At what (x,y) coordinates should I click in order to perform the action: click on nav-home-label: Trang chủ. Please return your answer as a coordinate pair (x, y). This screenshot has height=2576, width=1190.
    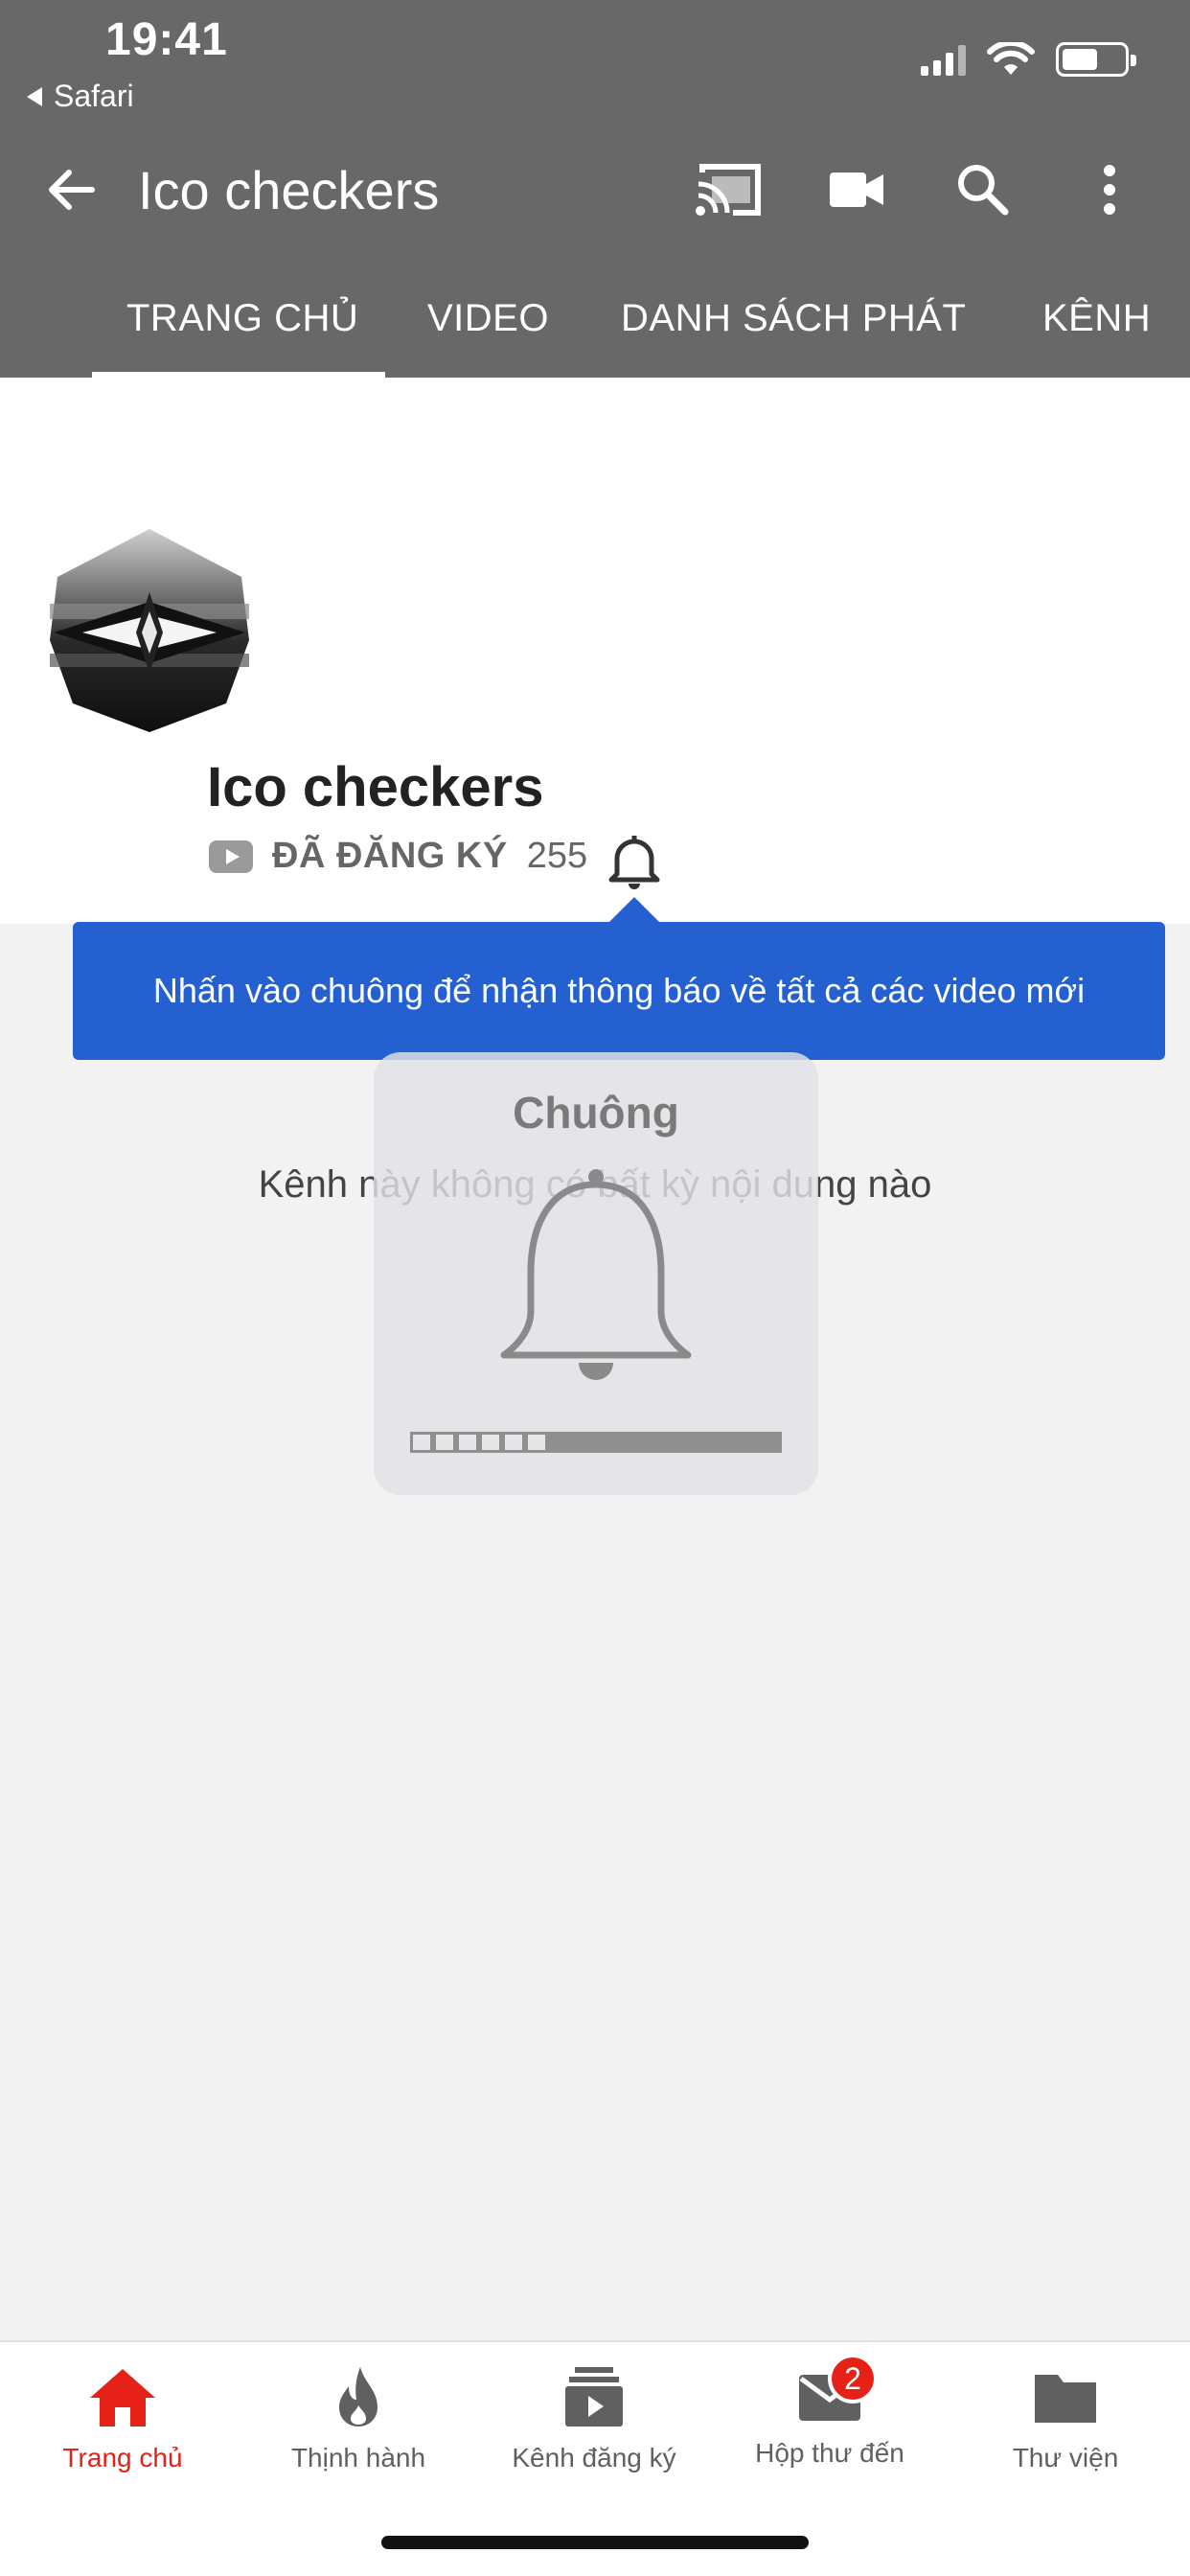
    Looking at the image, I should click on (123, 2457).